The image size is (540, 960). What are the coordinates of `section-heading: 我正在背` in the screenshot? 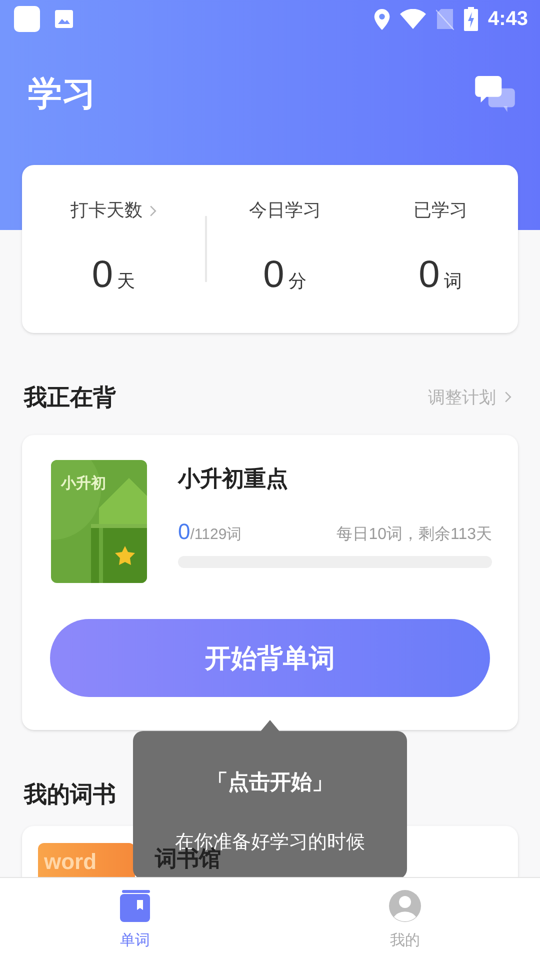 It's located at (70, 397).